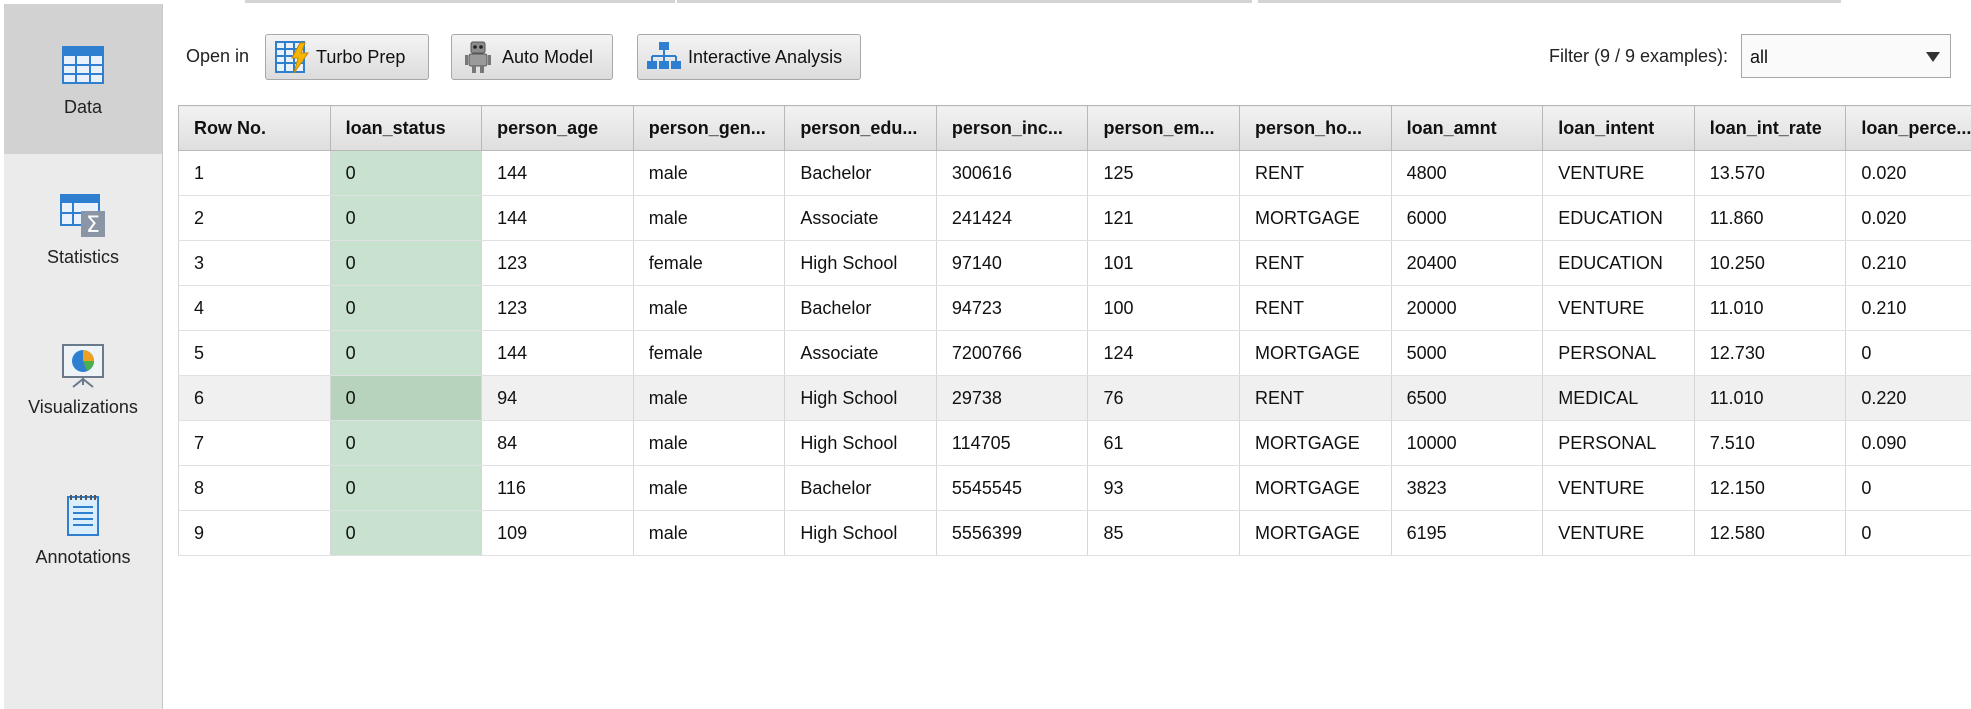 Image resolution: width=1971 pixels, height=709 pixels. I want to click on table-cell: 5, so click(254, 353).